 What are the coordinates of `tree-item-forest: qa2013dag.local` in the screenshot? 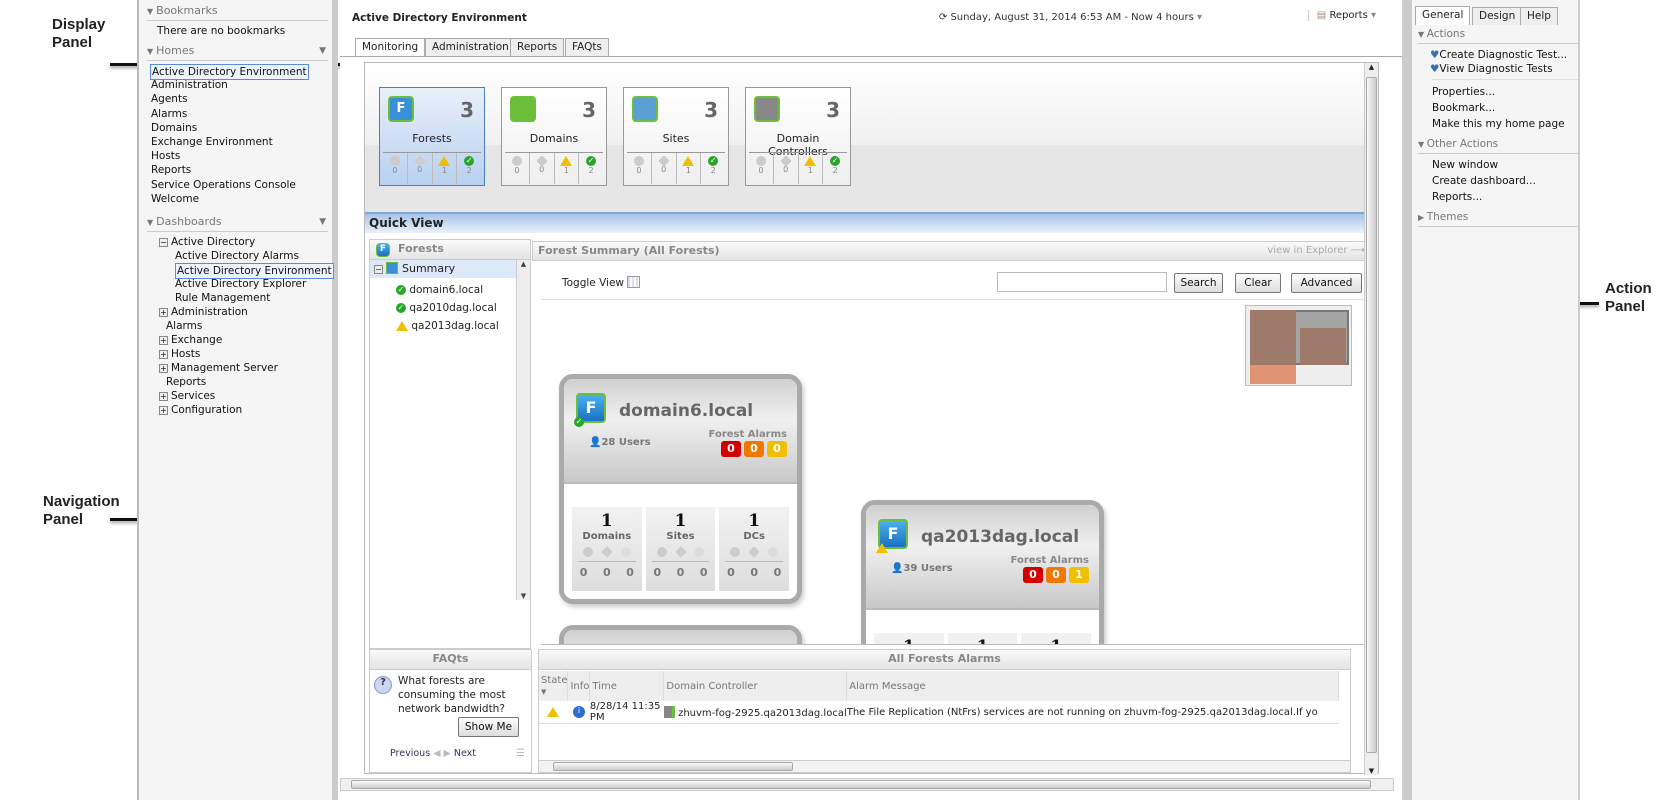 It's located at (447, 326).